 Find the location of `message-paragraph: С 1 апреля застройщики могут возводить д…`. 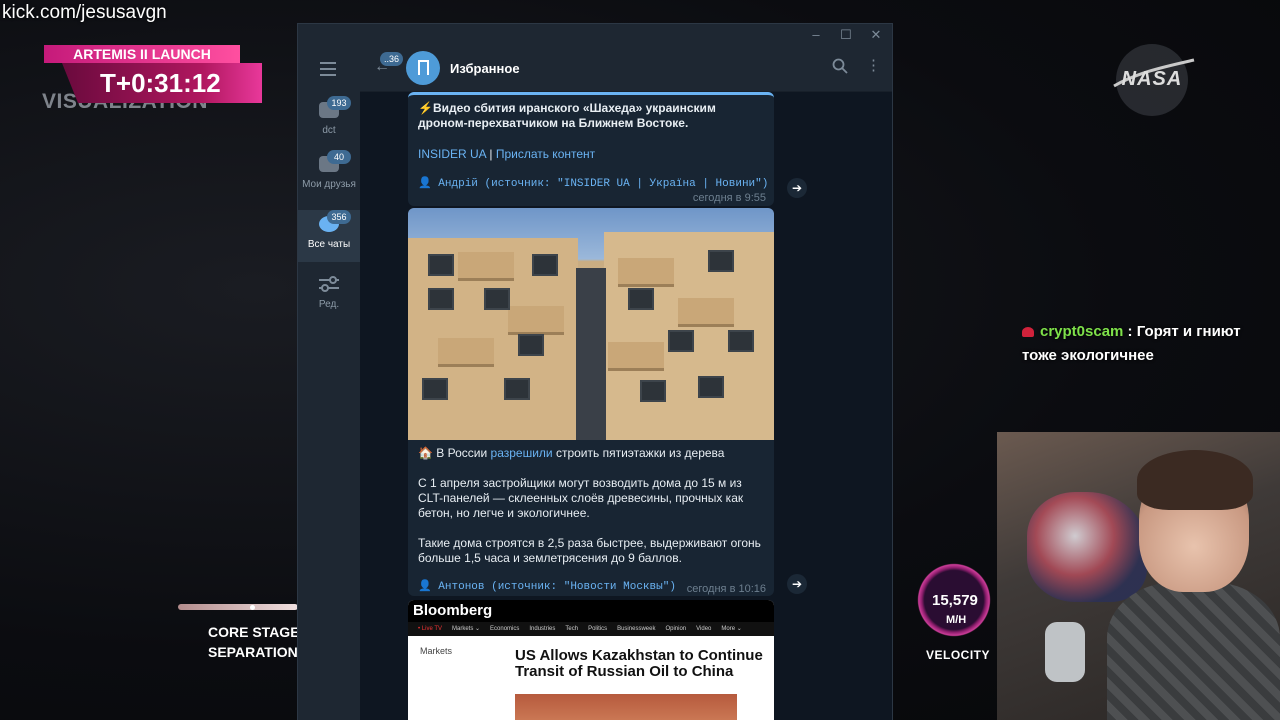

message-paragraph: С 1 апреля застройщики могут возводить д… is located at coordinates (581, 498).